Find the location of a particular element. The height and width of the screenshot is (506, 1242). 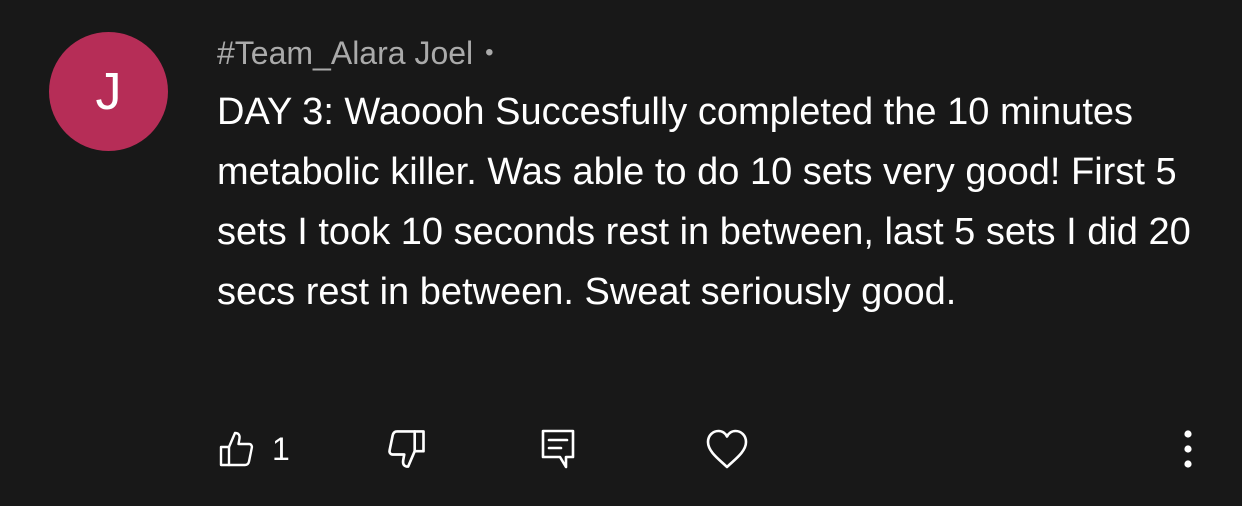

like-count: 1 is located at coordinates (281, 448).